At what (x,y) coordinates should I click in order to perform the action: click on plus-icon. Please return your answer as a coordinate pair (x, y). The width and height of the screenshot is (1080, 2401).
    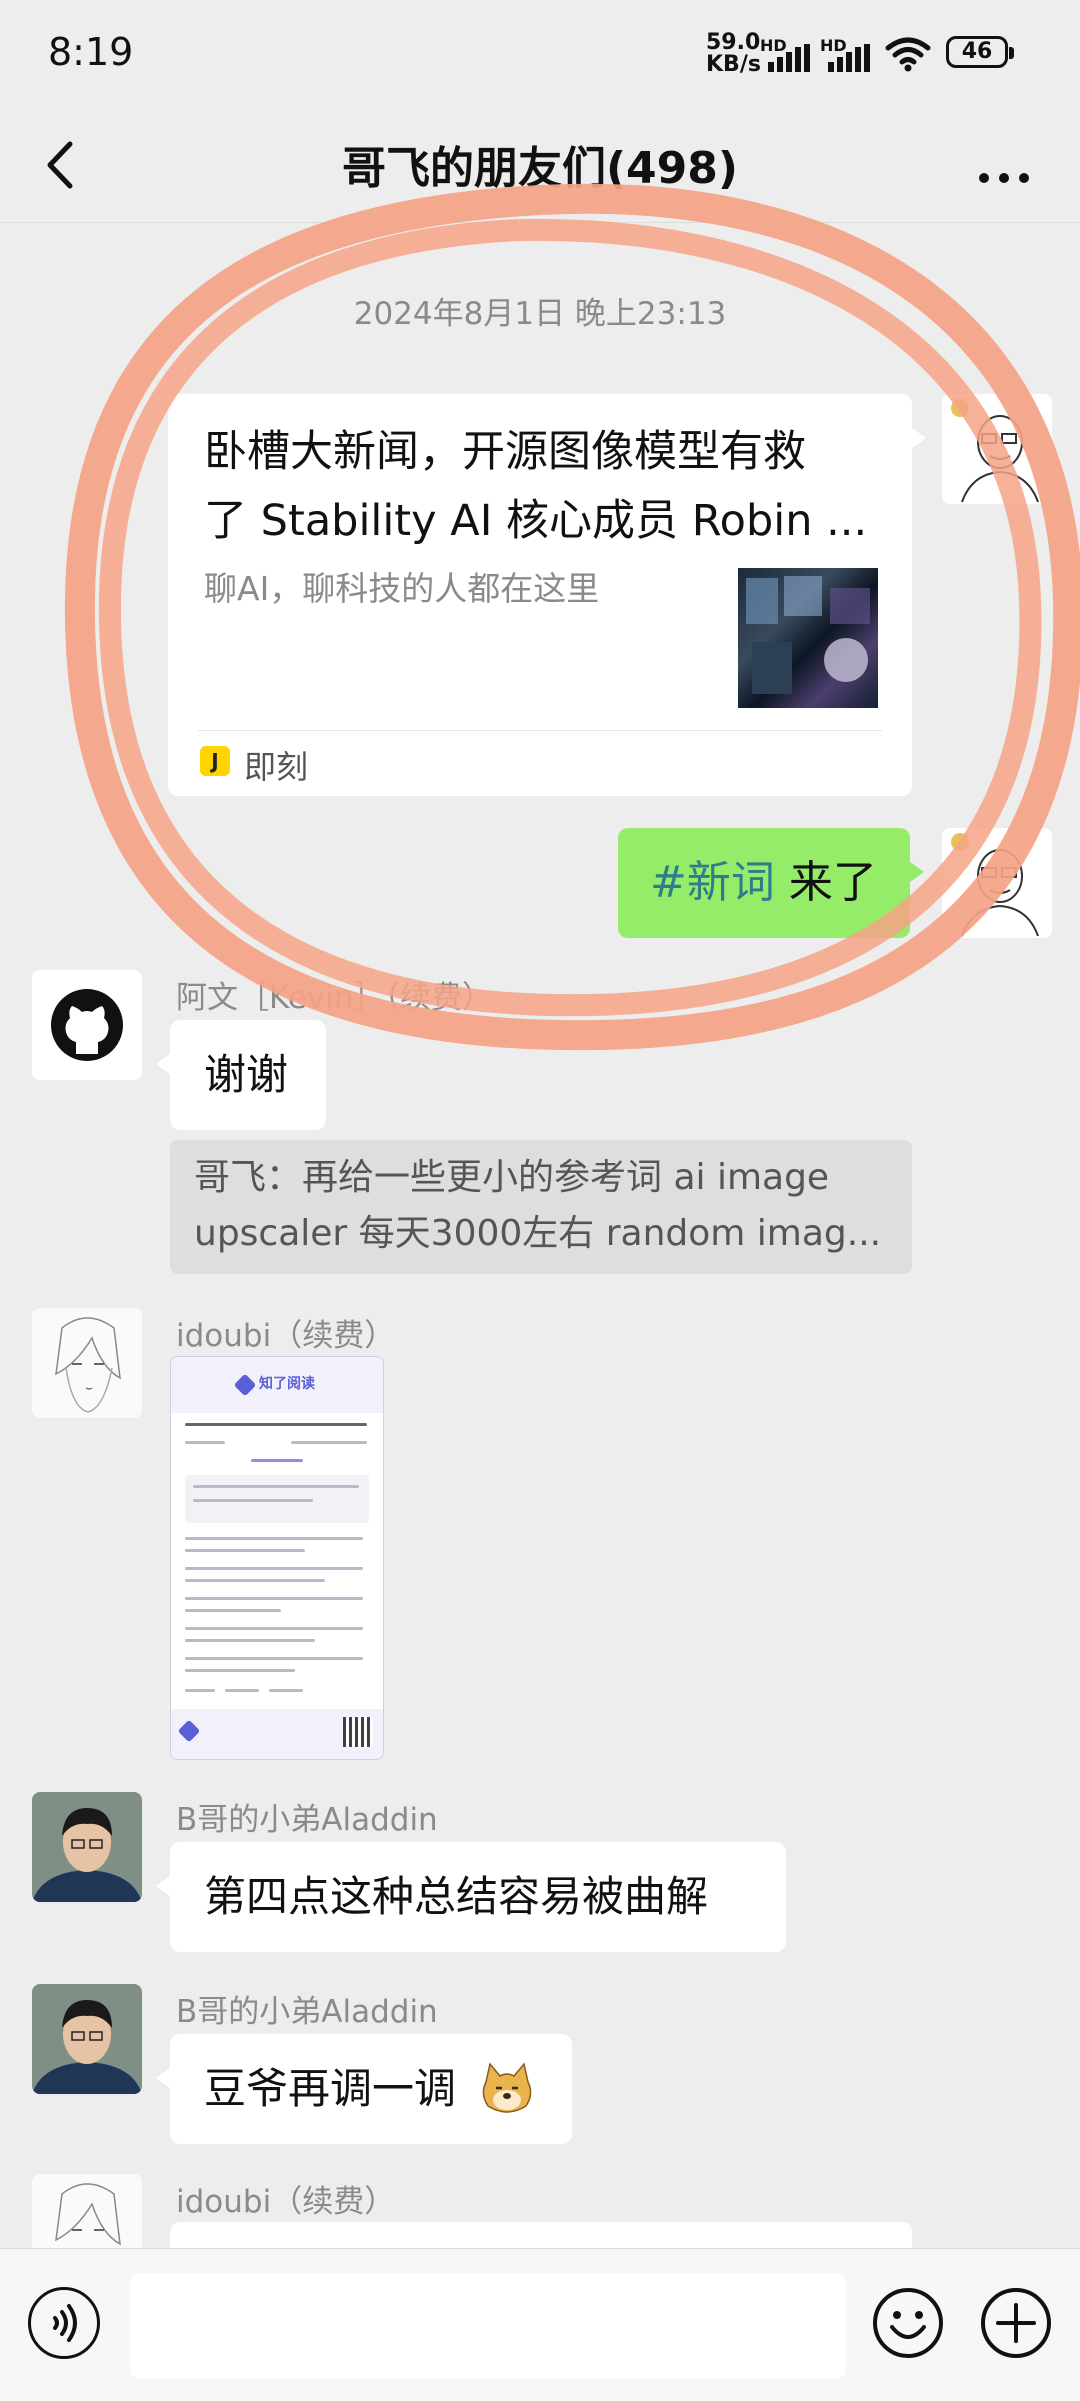
    Looking at the image, I should click on (1016, 2323).